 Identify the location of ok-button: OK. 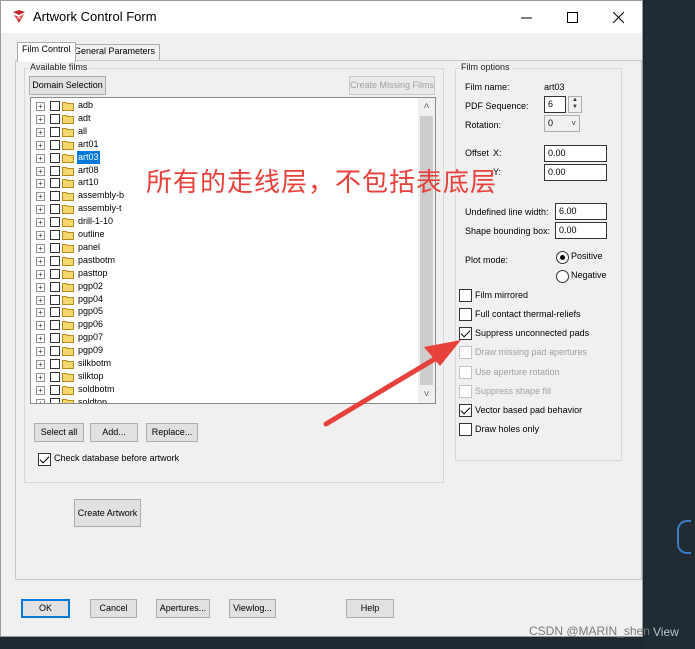
(45, 608).